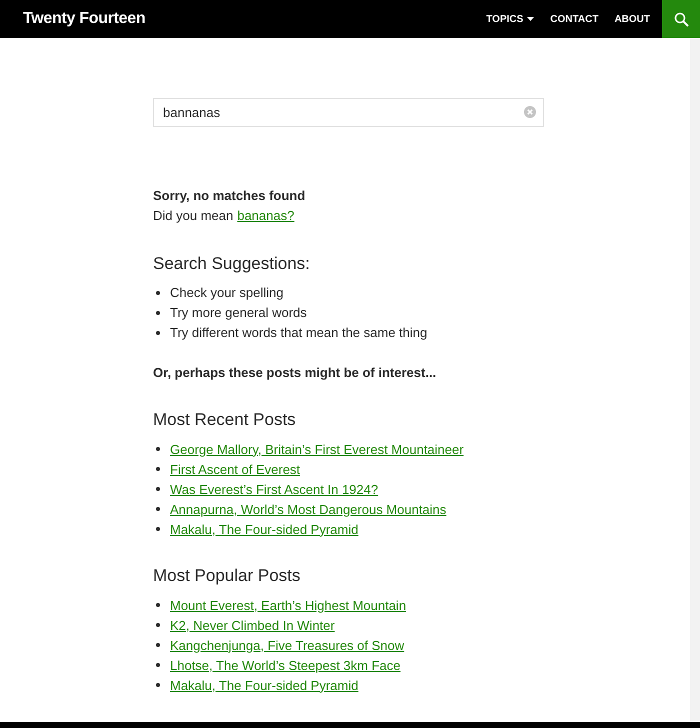 The image size is (700, 728). Describe the element at coordinates (232, 264) in the screenshot. I see `section-heading: Search Suggestions:` at that location.